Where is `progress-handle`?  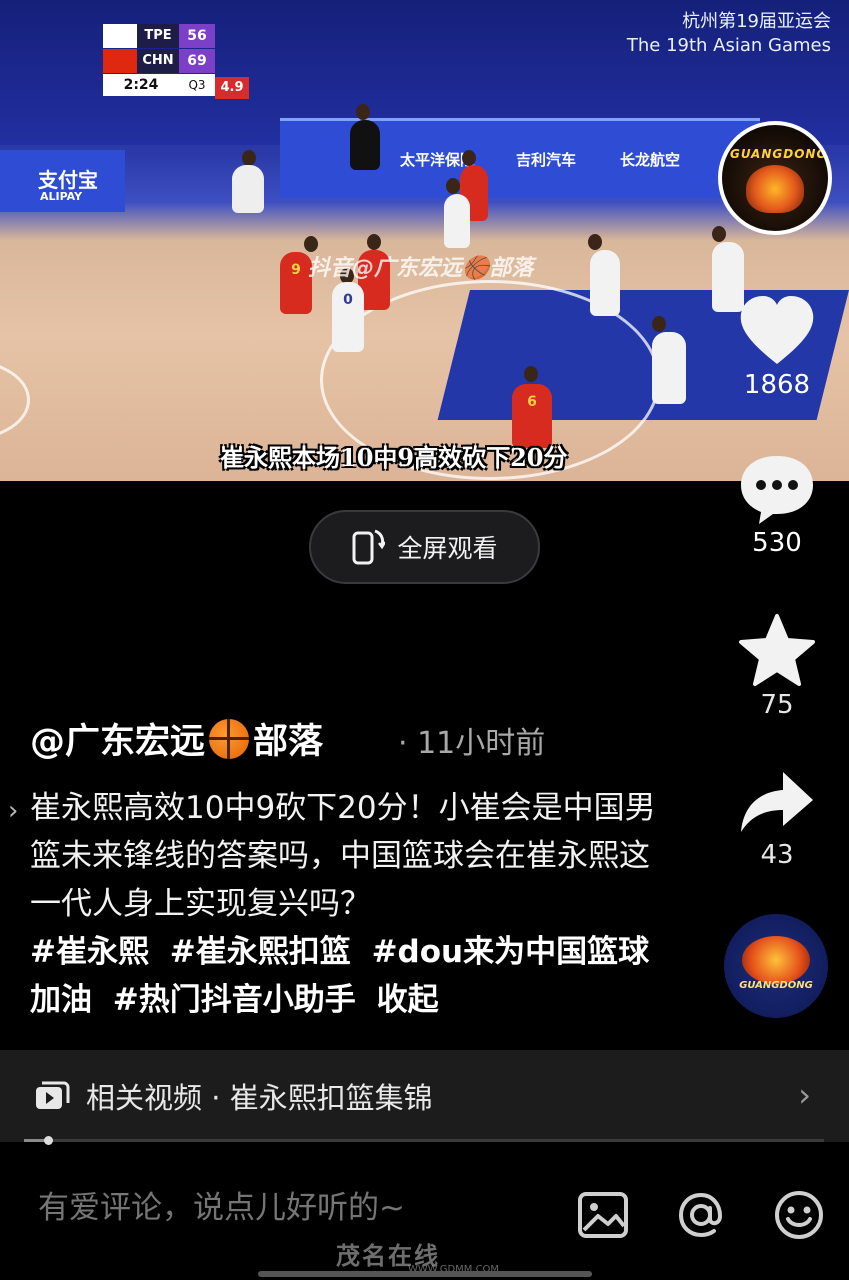
progress-handle is located at coordinates (48, 1140).